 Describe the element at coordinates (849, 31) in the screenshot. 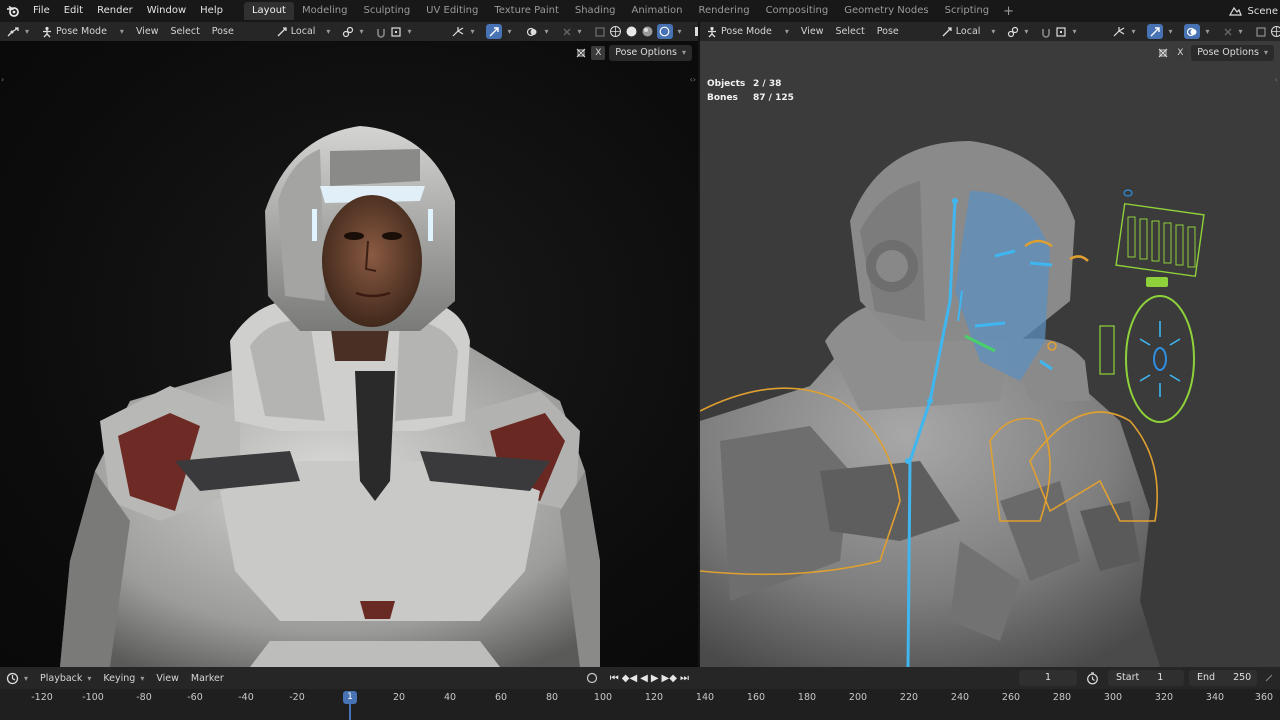

I see `menu-select-right: Select` at that location.